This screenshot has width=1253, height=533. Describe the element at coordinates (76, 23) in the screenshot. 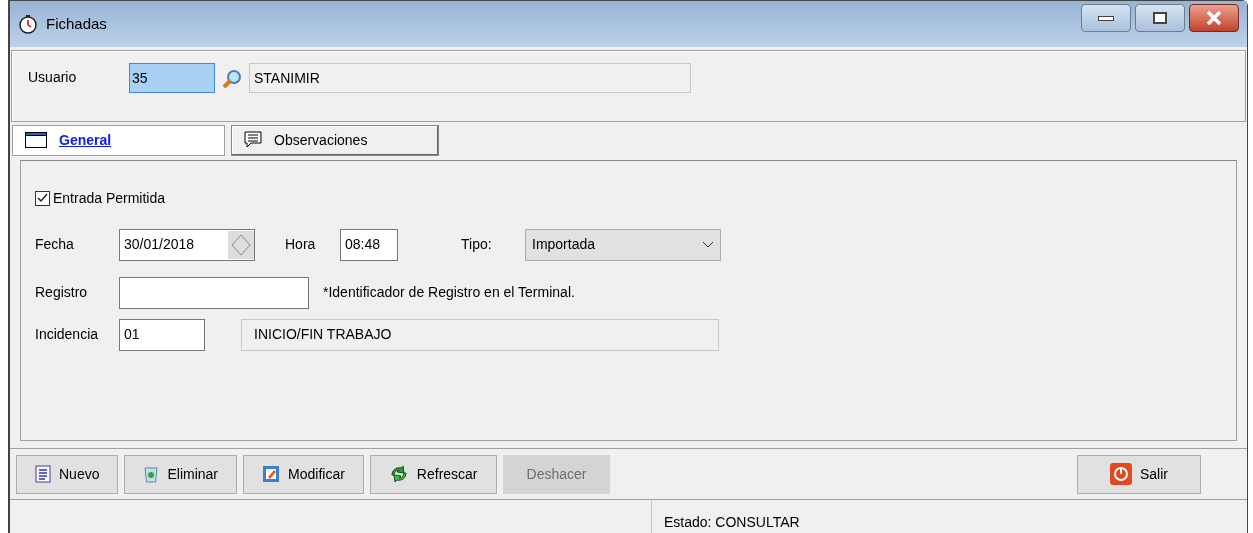

I see `window-title: Fichadas` at that location.